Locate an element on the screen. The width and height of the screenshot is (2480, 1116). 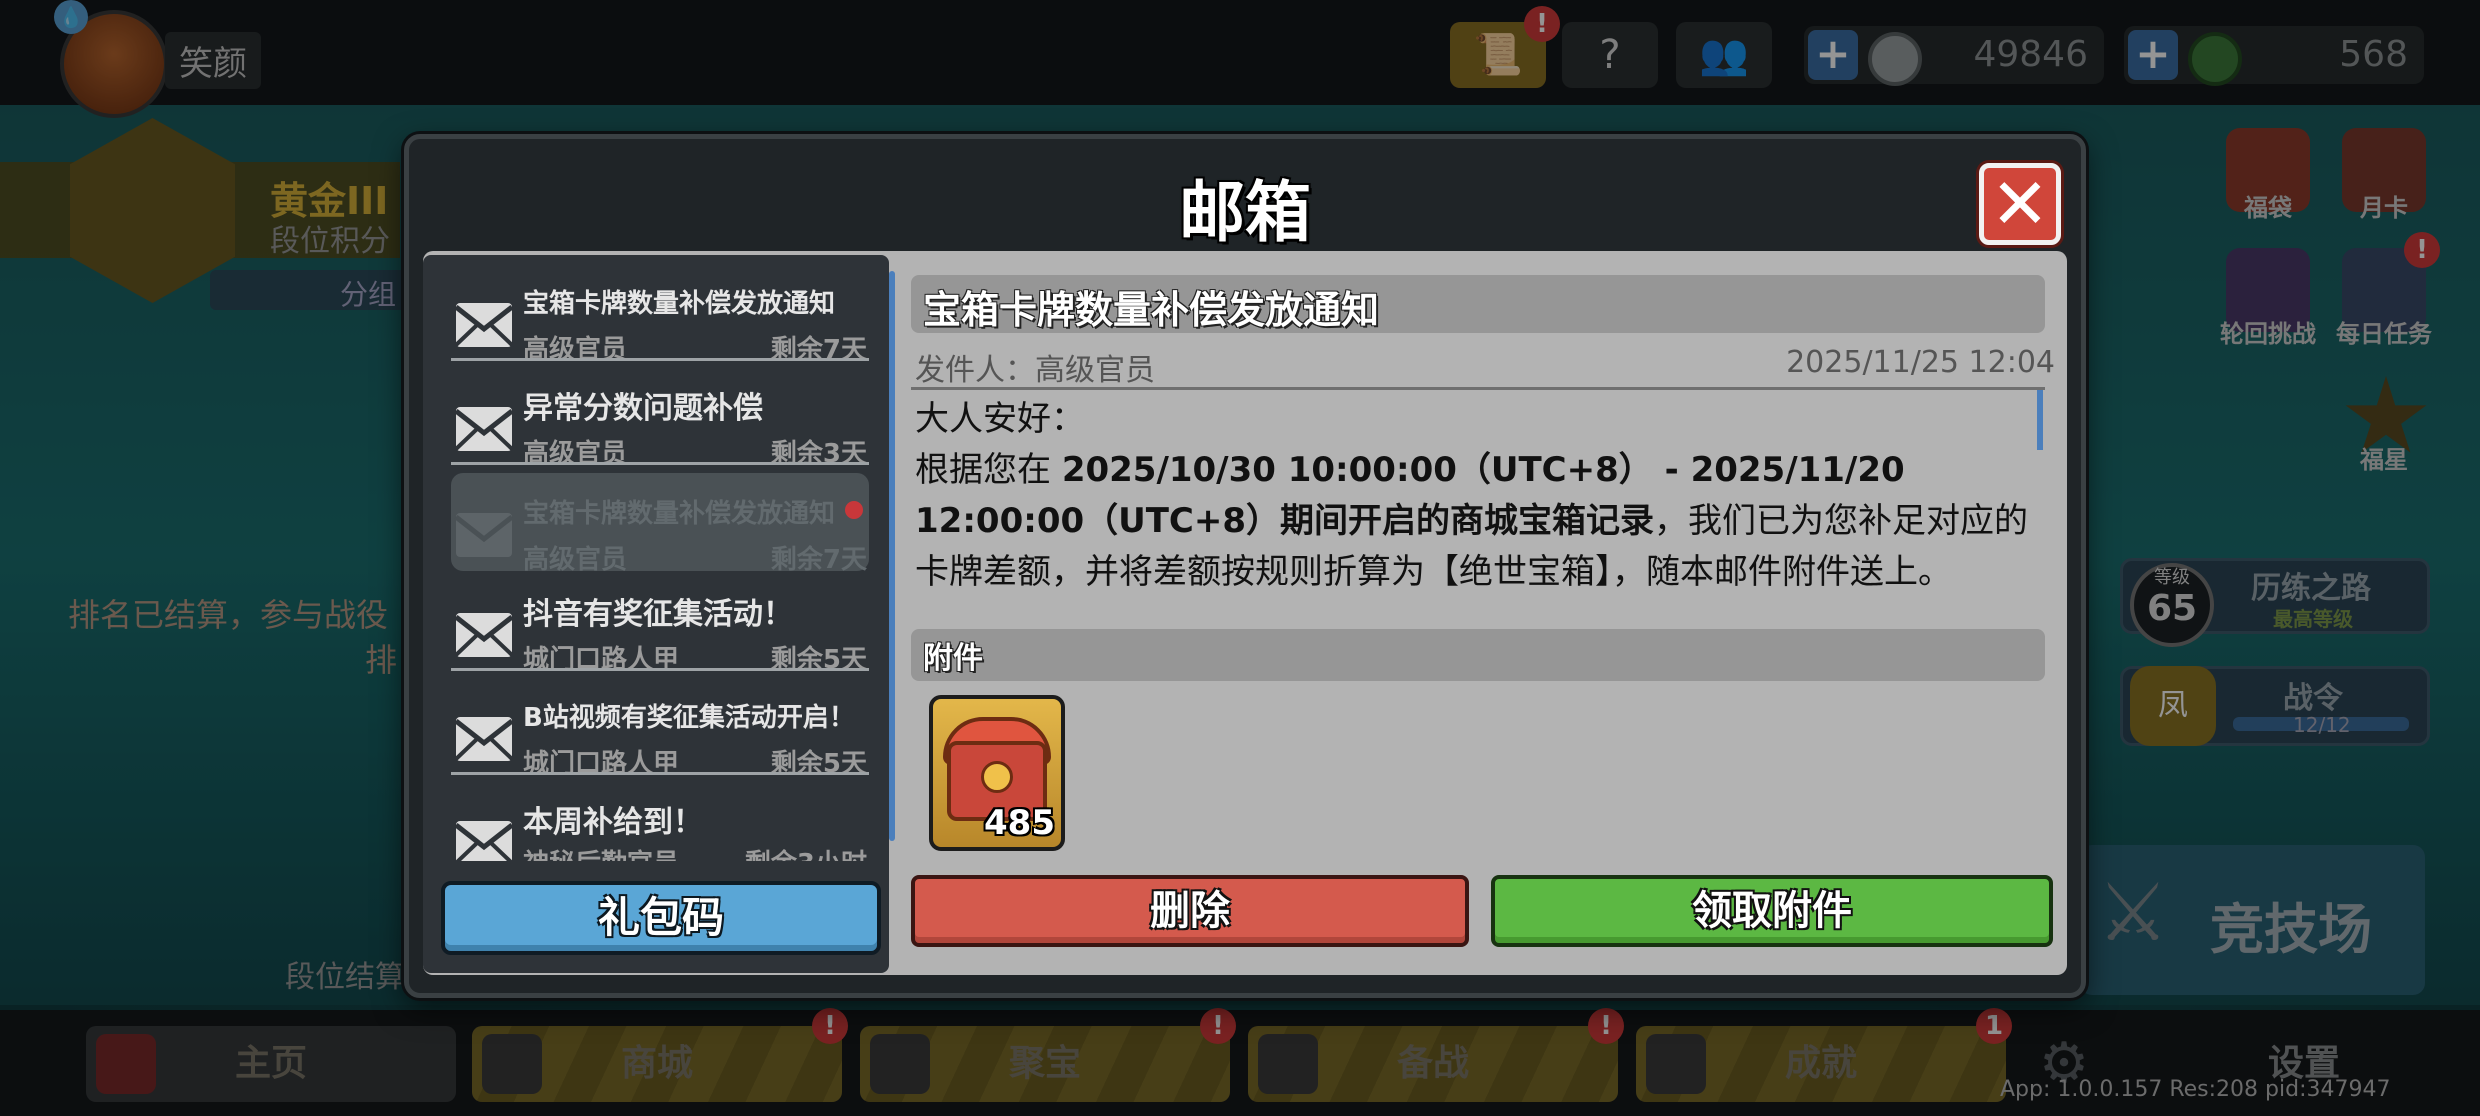
dialog-title: 邮箱 is located at coordinates (1245, 212).